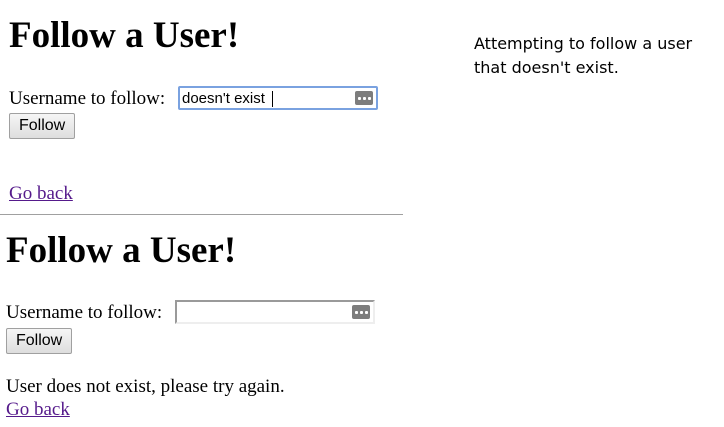 The height and width of the screenshot is (427, 724). Describe the element at coordinates (272, 99) in the screenshot. I see `text-caret` at that location.